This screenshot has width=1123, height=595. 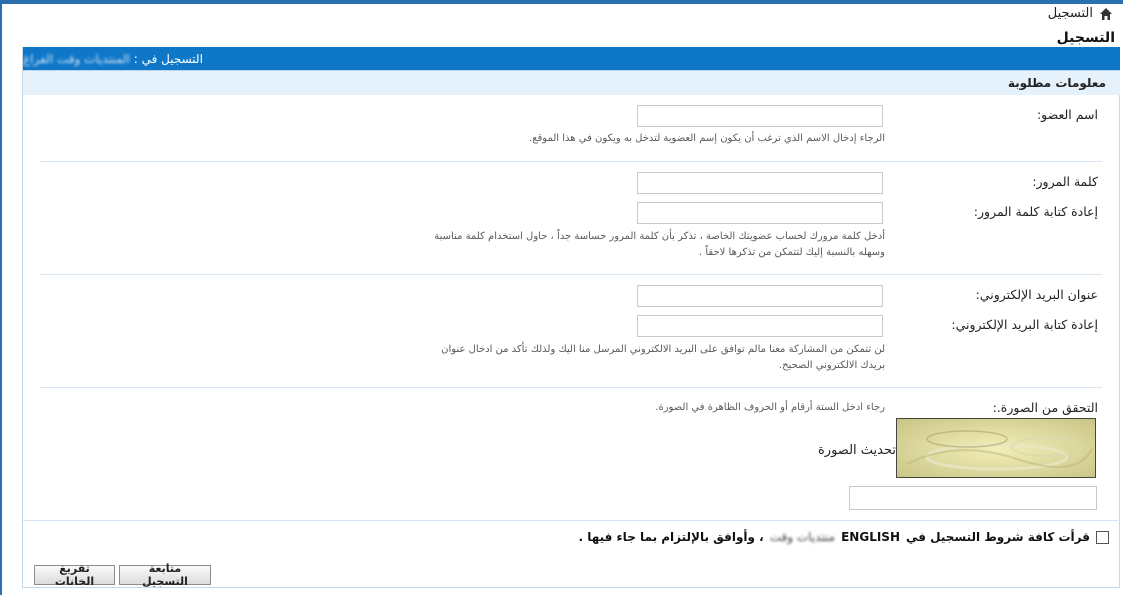 What do you see at coordinates (1102, 537) in the screenshot?
I see `terms-checkbox` at bounding box center [1102, 537].